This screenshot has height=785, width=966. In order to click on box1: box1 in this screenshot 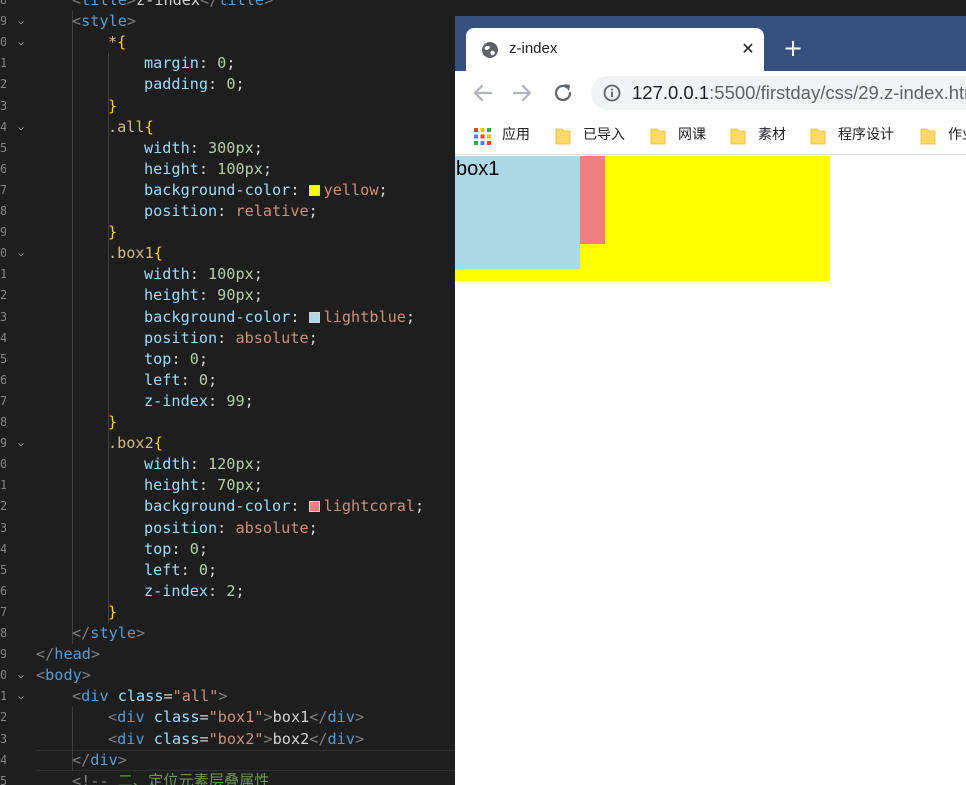, I will do `click(517, 212)`.